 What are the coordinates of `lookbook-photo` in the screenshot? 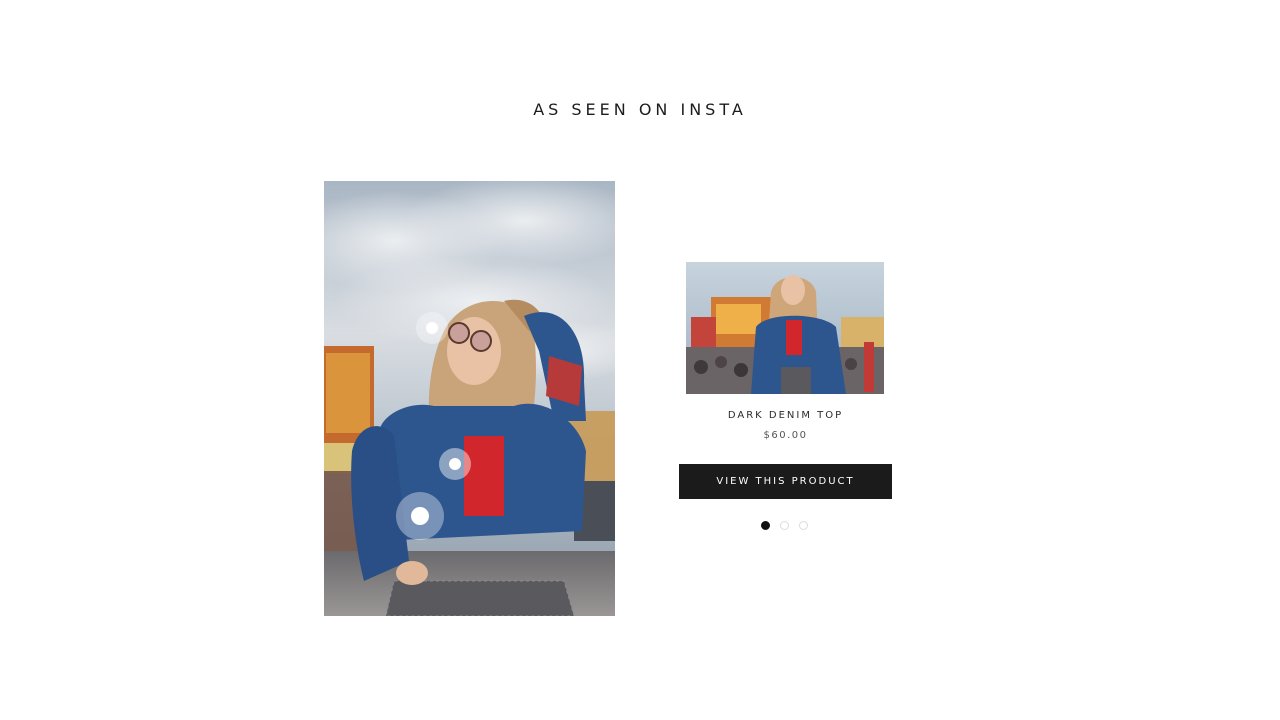 It's located at (469, 398).